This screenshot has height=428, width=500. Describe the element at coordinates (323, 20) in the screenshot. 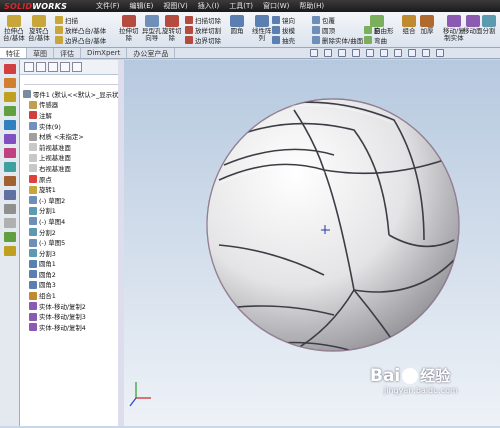

I see `ribbon-small-button: 包覆` at that location.